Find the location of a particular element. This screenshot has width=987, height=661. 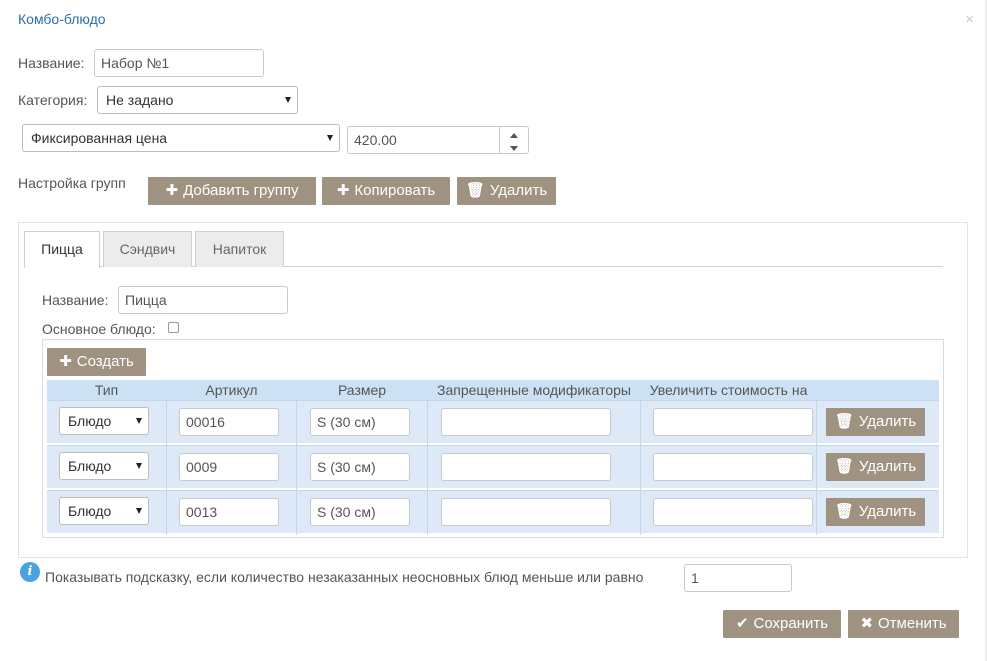

row-article-input: 0013 is located at coordinates (229, 512).